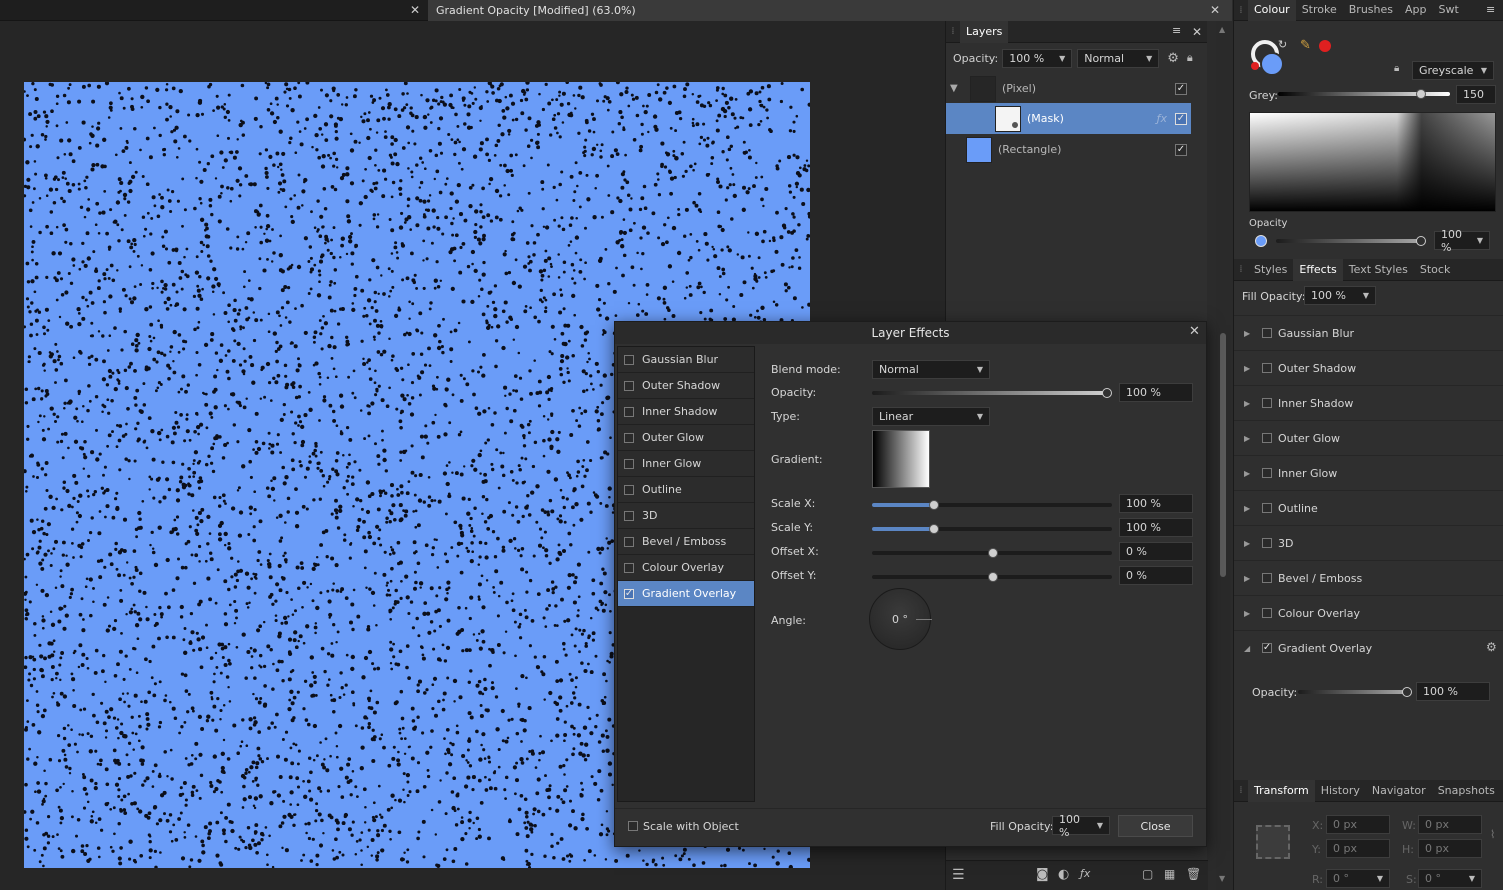 The height and width of the screenshot is (890, 1503). What do you see at coordinates (1450, 878) in the screenshot?
I see `shear-field: 0 ° ▼` at bounding box center [1450, 878].